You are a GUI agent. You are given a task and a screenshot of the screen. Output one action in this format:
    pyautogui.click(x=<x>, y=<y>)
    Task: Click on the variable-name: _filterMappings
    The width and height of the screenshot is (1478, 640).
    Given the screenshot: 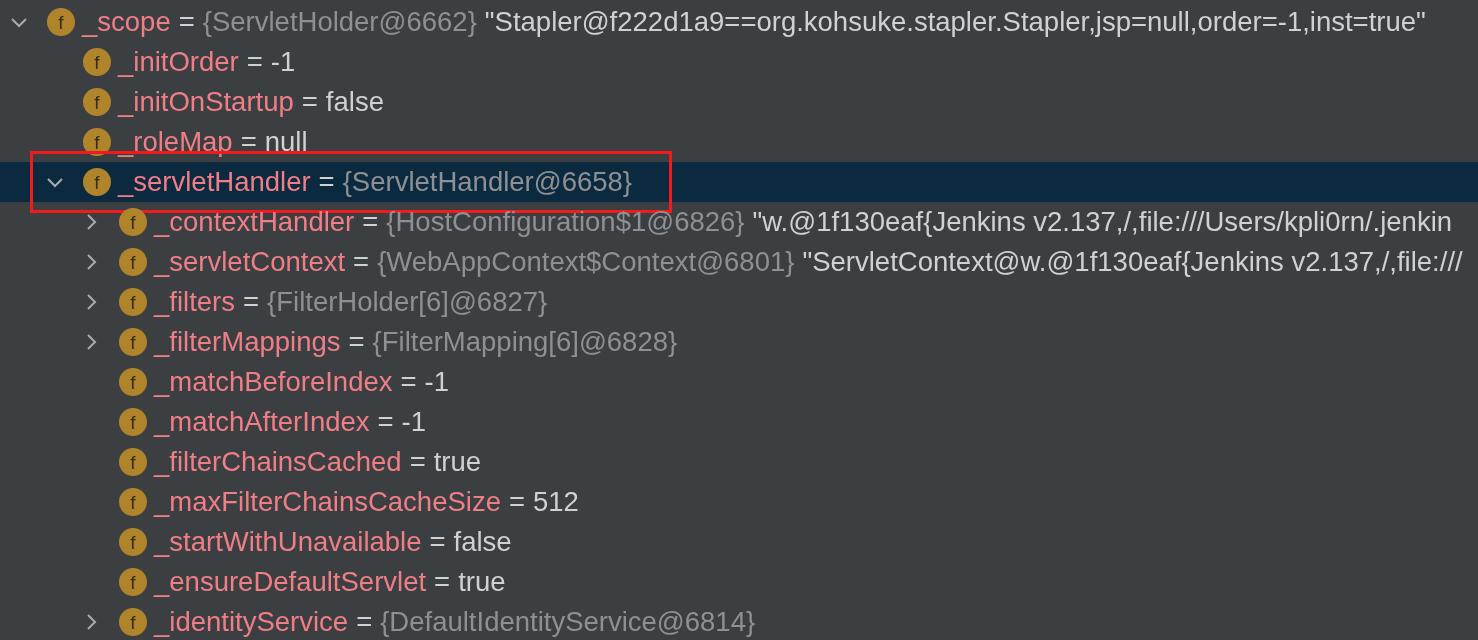 What is the action you would take?
    pyautogui.click(x=247, y=342)
    